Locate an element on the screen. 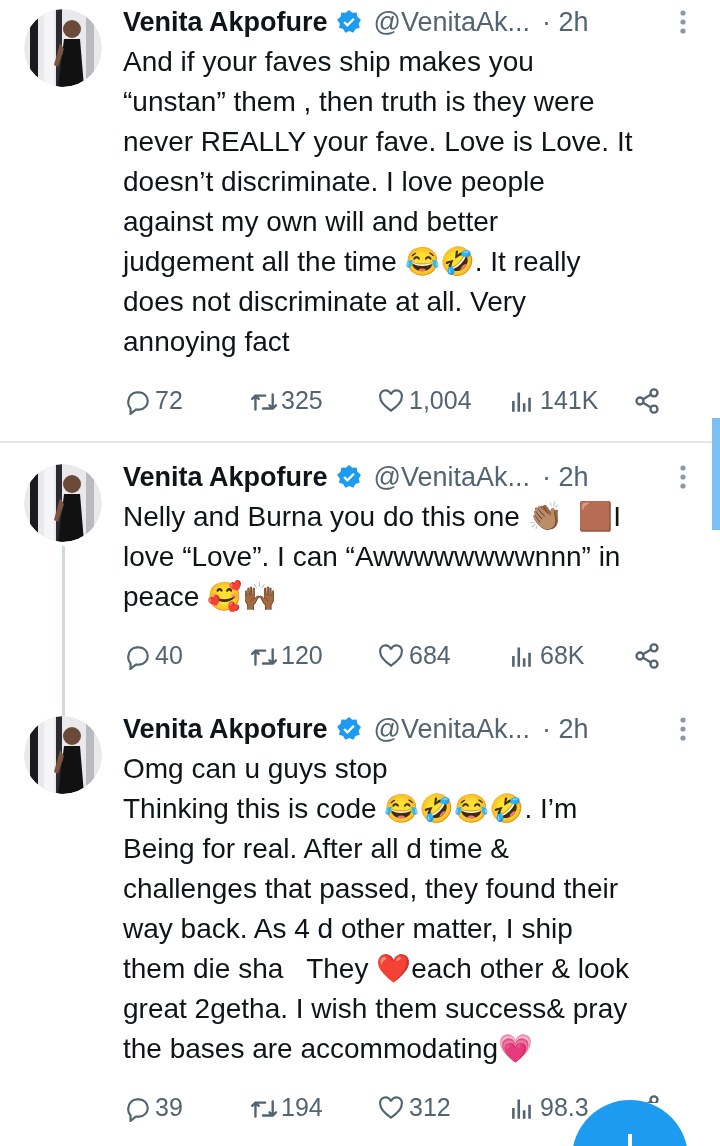 Image resolution: width=720 pixels, height=1146 pixels. stat-count: 72 is located at coordinates (169, 401).